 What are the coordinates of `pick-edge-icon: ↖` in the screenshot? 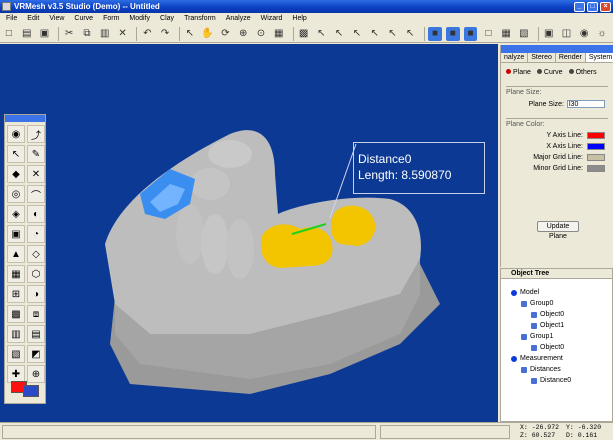 It's located at (339, 34).